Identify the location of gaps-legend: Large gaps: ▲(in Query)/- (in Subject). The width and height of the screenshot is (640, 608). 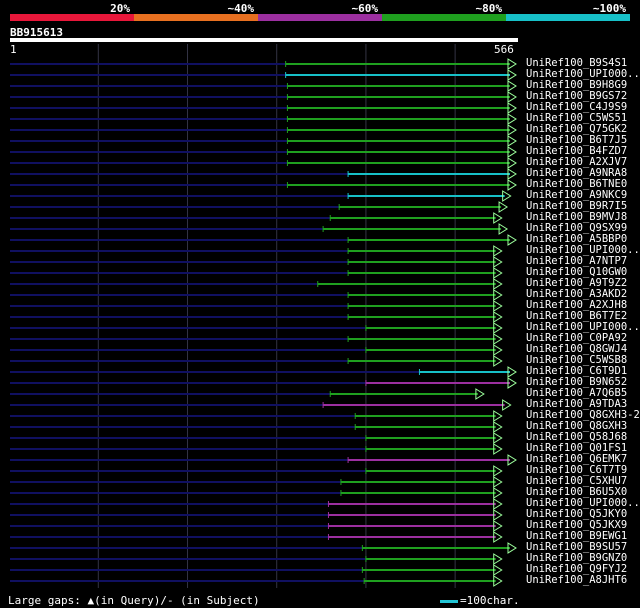
(134, 600).